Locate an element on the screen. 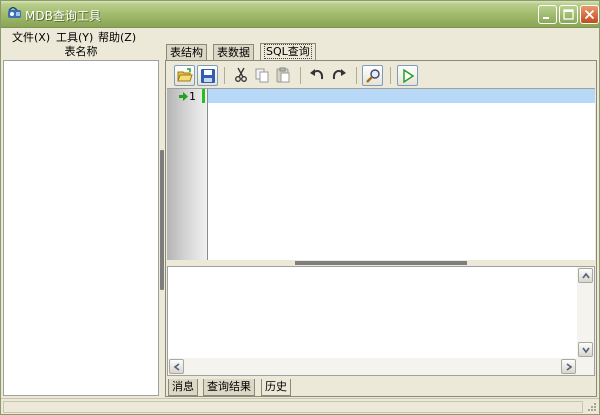  horizontal-splitter-grip is located at coordinates (381, 263).